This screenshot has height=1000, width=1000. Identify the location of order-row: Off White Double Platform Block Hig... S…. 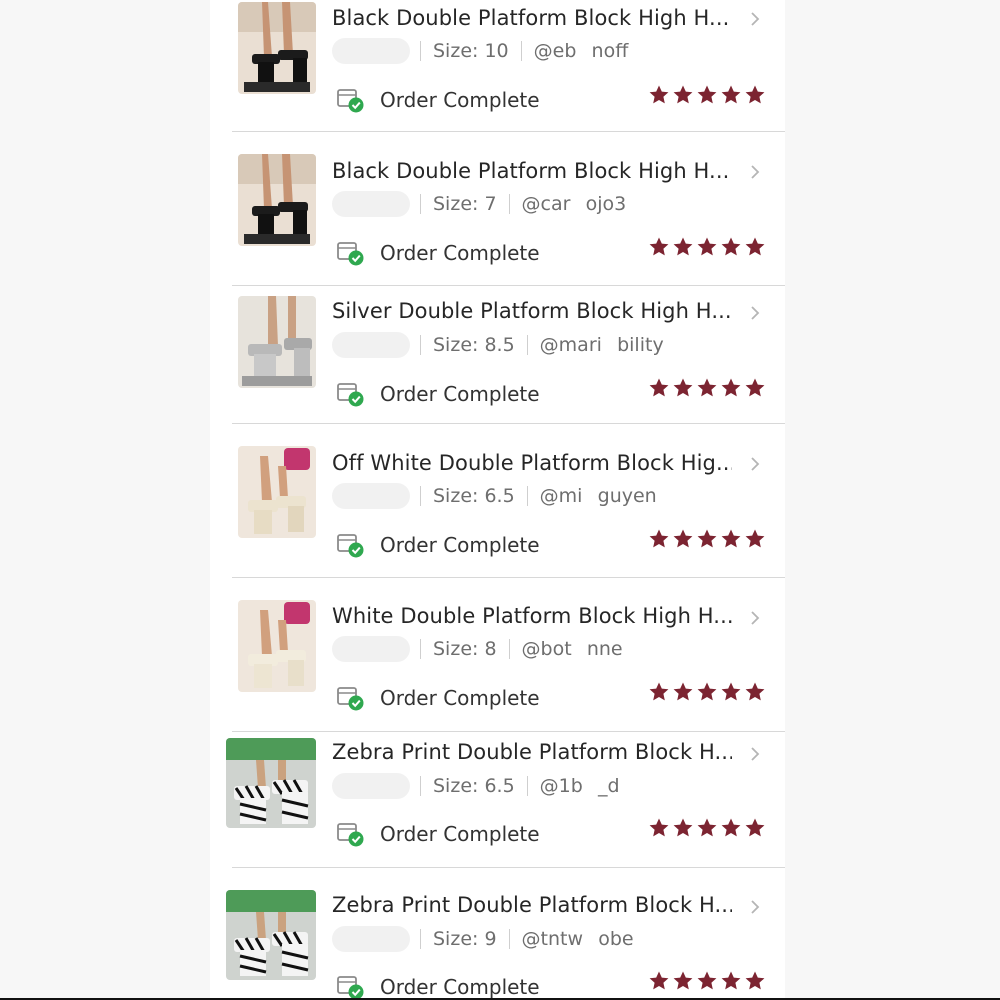
(508, 501).